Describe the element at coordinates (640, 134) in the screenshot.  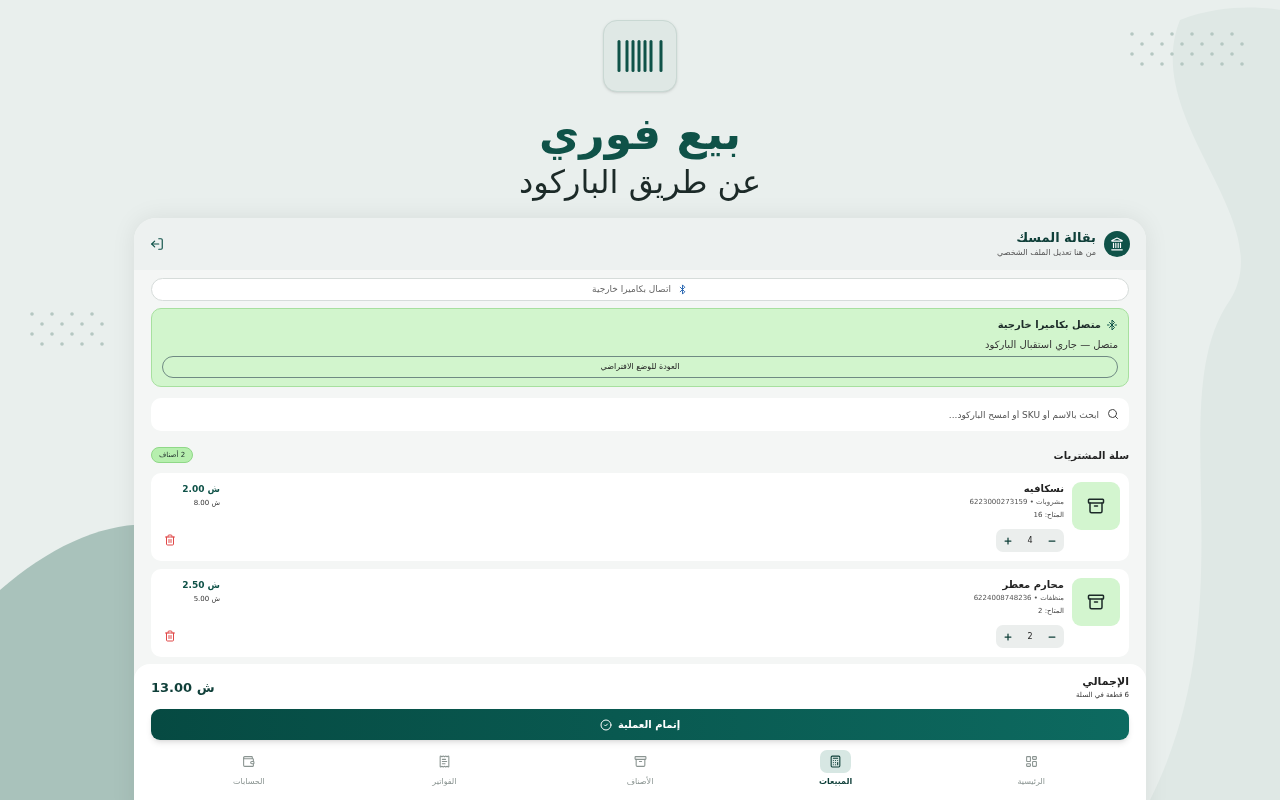
I see `hero-title: بيع فوري` at that location.